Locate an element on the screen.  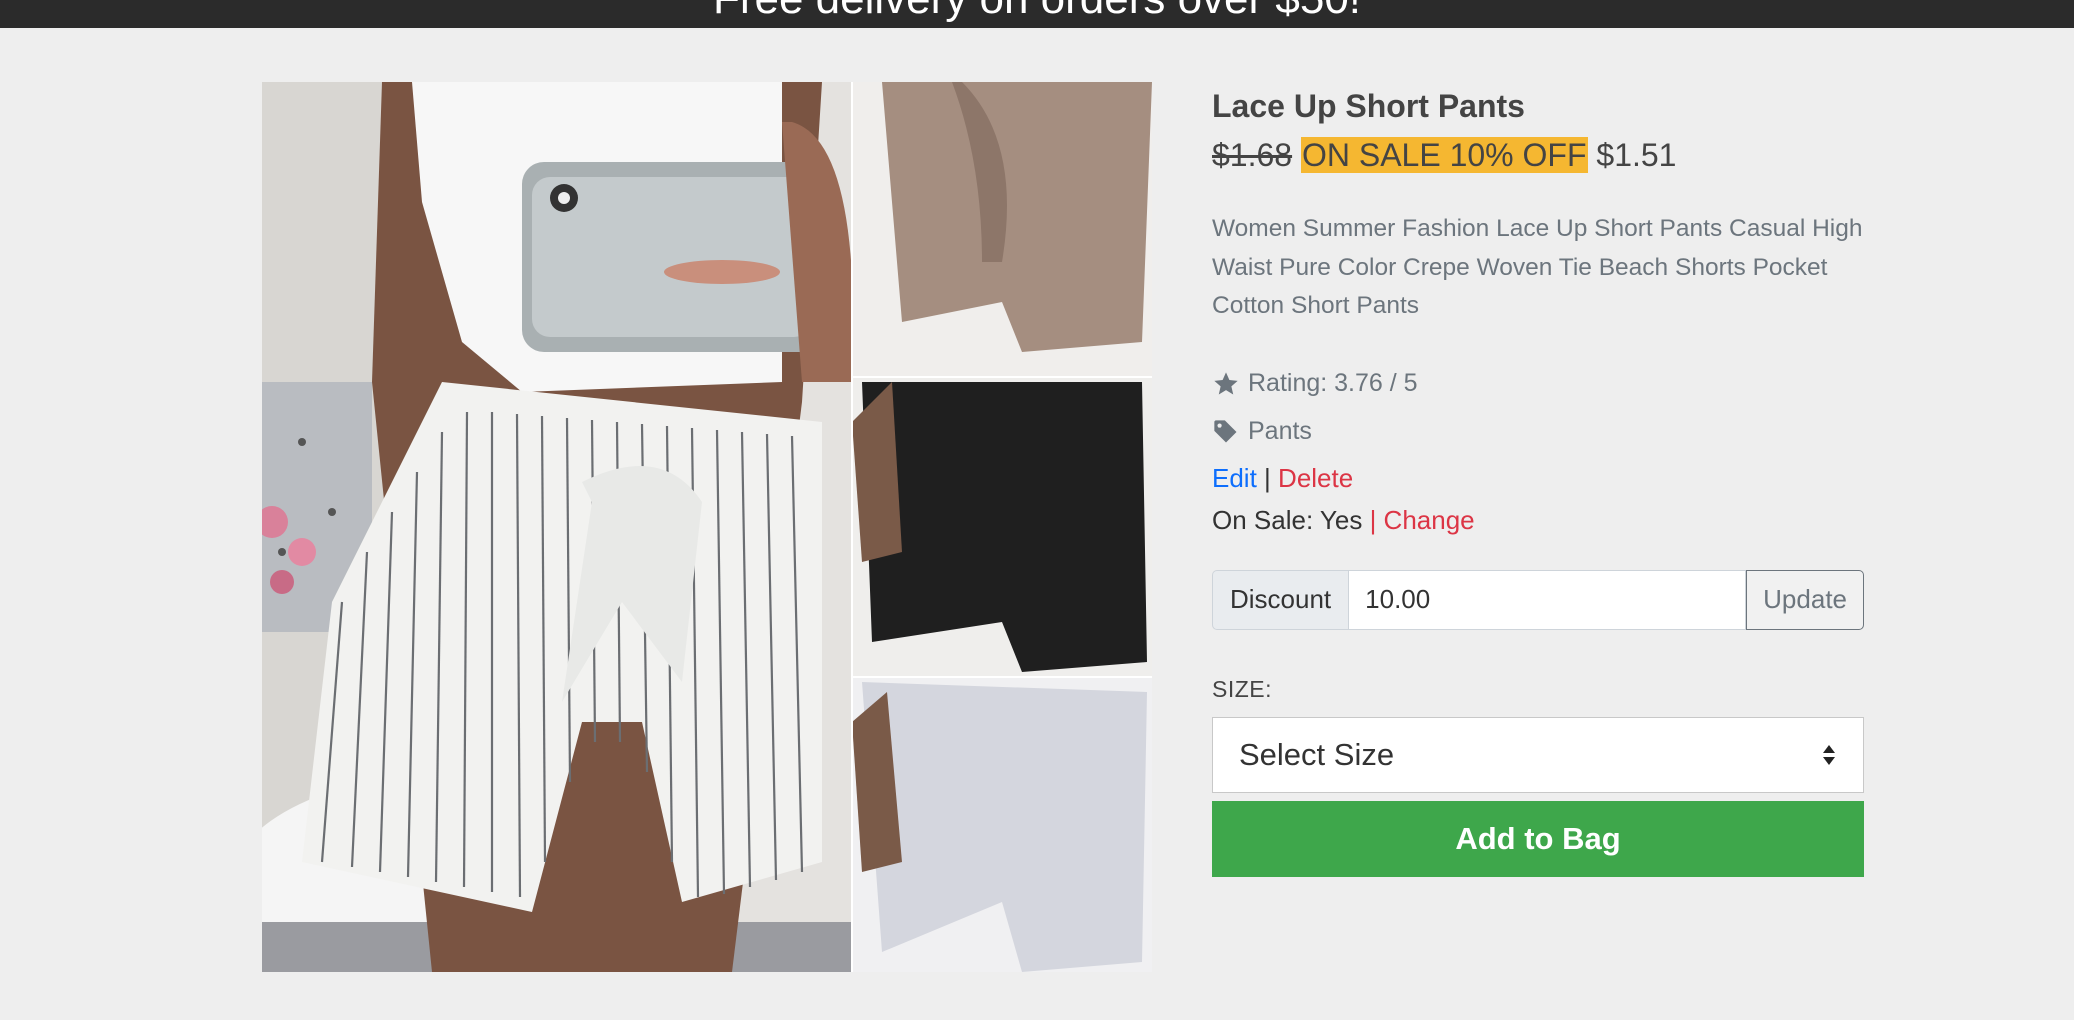
size-label: SIZE: is located at coordinates (1242, 688).